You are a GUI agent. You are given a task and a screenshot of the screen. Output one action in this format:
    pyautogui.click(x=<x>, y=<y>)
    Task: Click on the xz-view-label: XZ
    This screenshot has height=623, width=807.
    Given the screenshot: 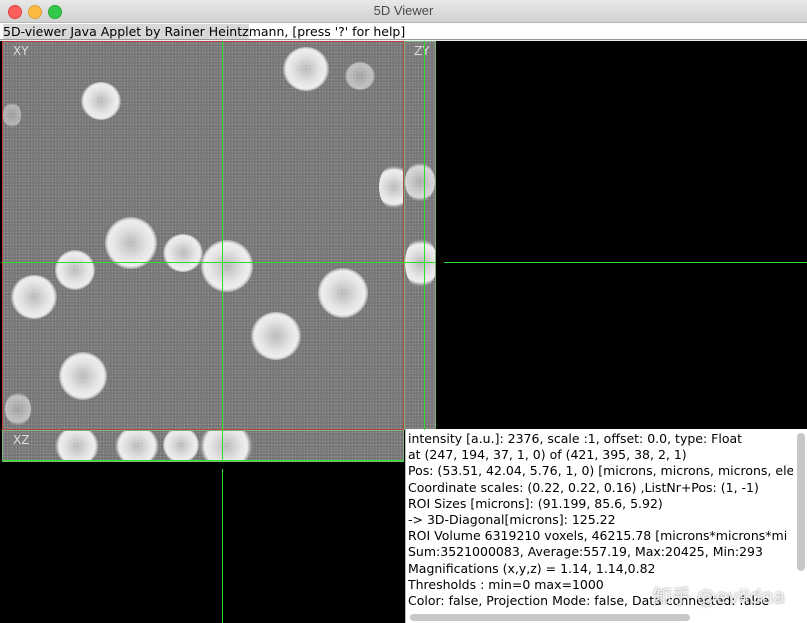 What is the action you would take?
    pyautogui.click(x=21, y=440)
    